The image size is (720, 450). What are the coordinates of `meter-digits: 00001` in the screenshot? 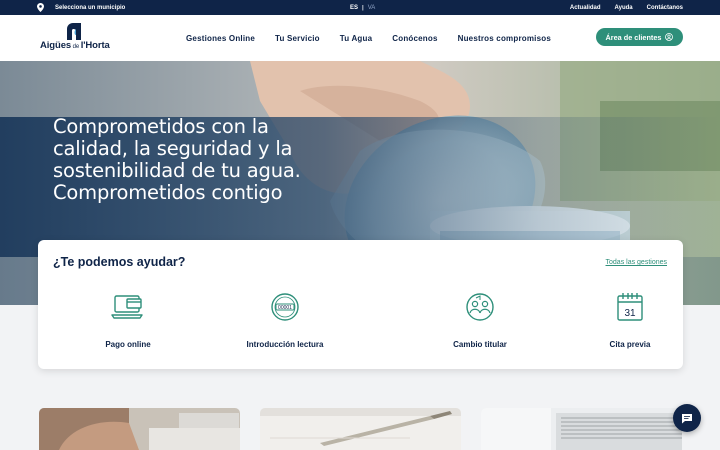 It's located at (285, 308).